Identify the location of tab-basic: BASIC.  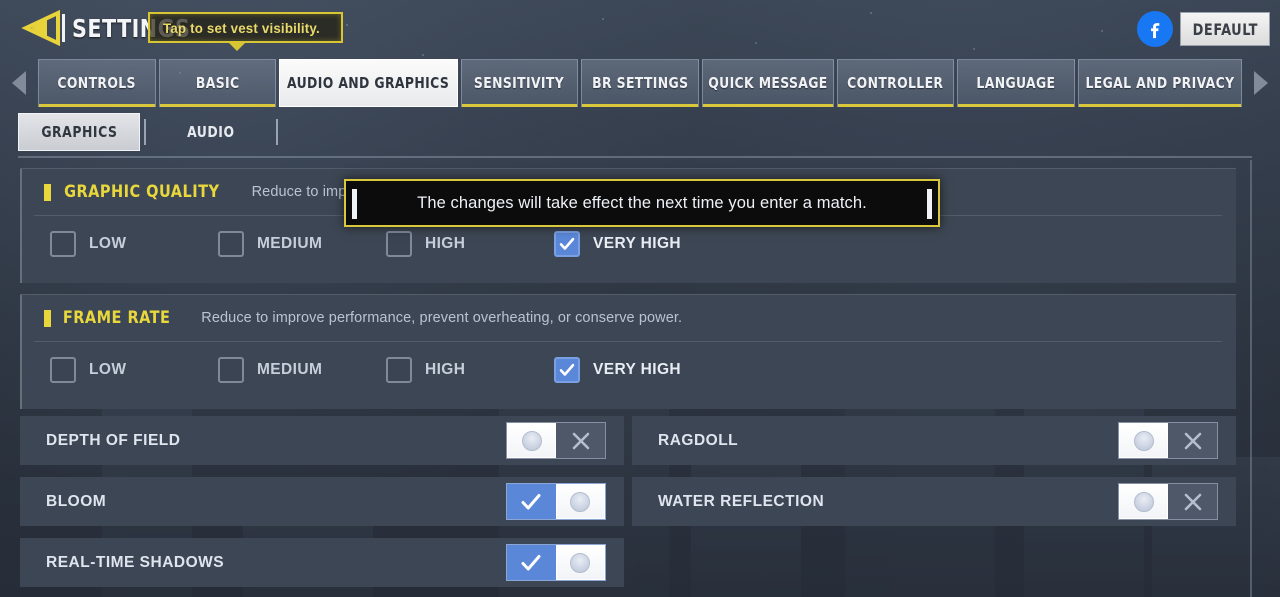
(217, 83).